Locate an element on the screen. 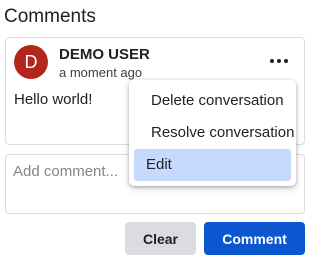 This screenshot has width=320, height=261. comment-timestamp: a moment ago is located at coordinates (101, 72).